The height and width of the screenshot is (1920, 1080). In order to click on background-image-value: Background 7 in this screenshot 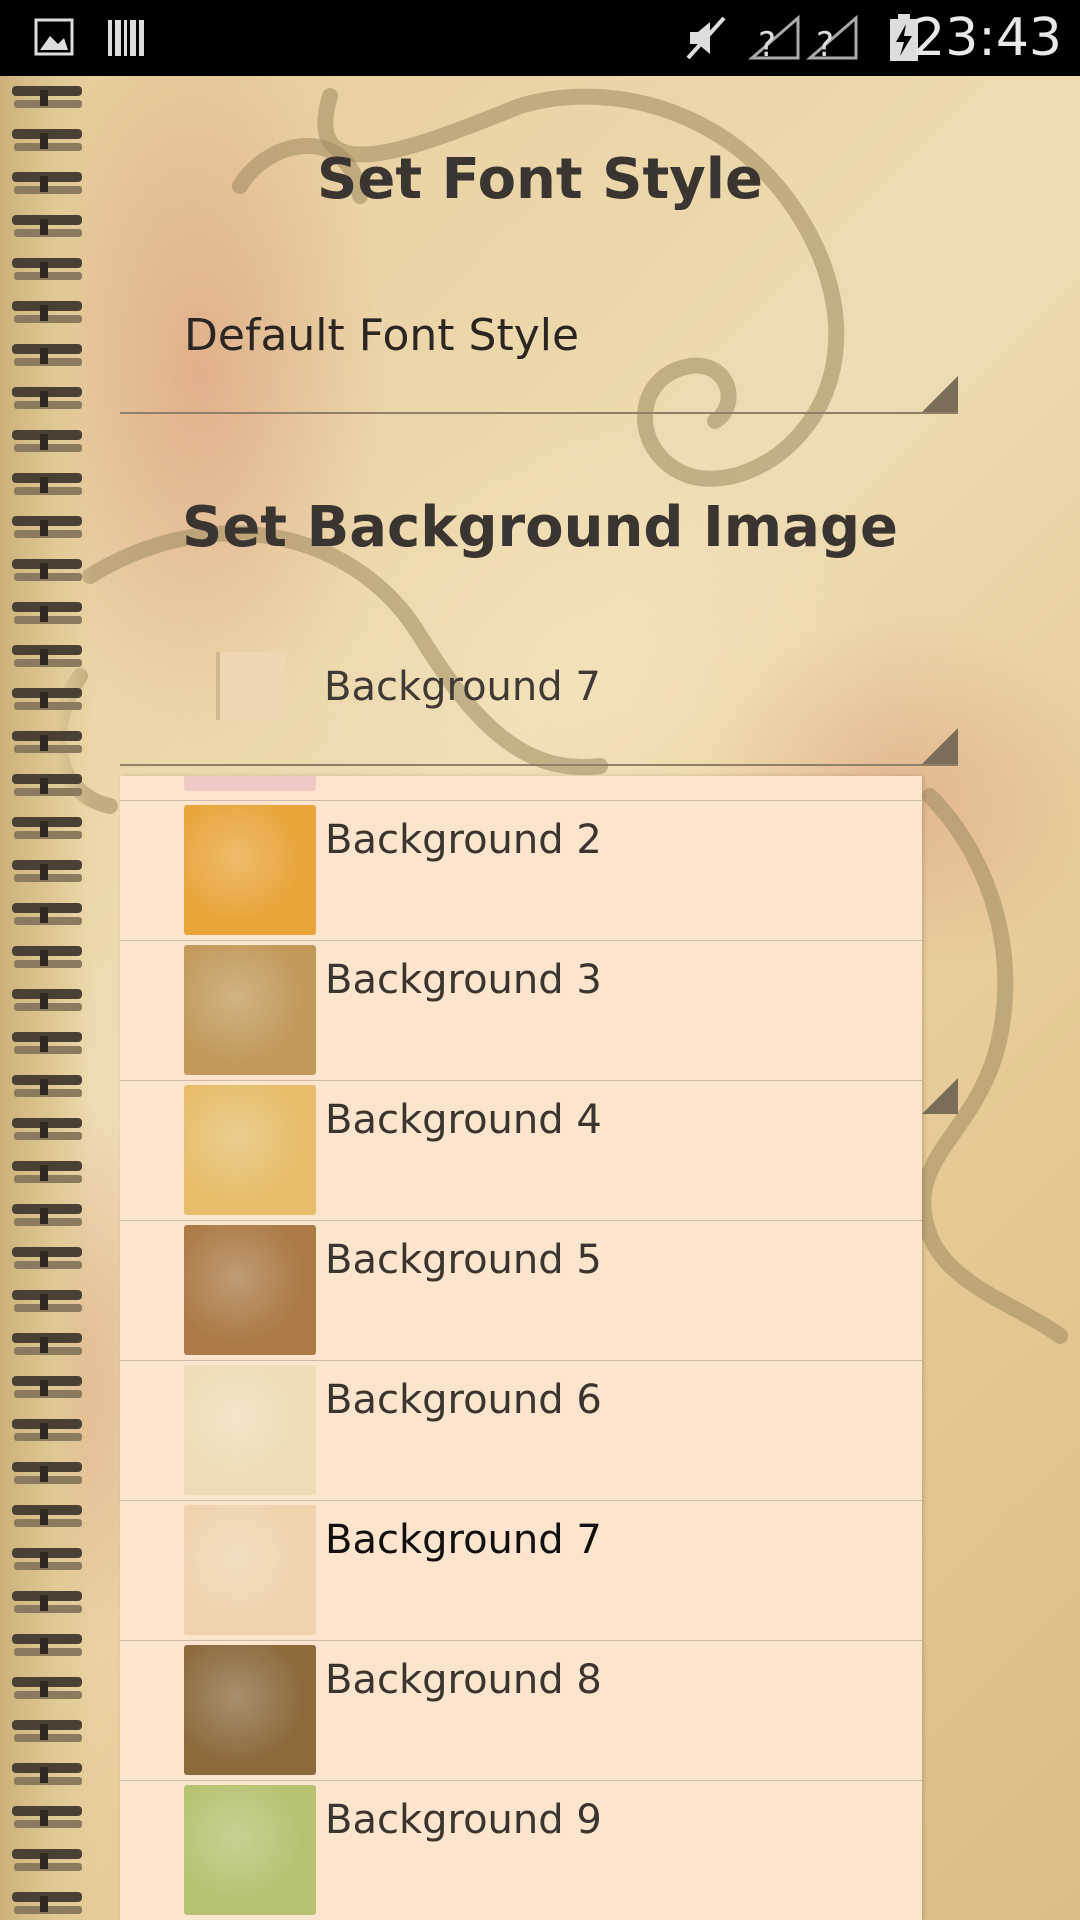, I will do `click(462, 687)`.